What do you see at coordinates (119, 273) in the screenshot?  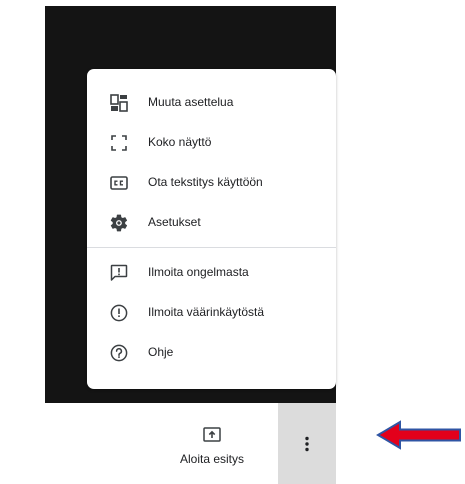 I see `report-problem-icon` at bounding box center [119, 273].